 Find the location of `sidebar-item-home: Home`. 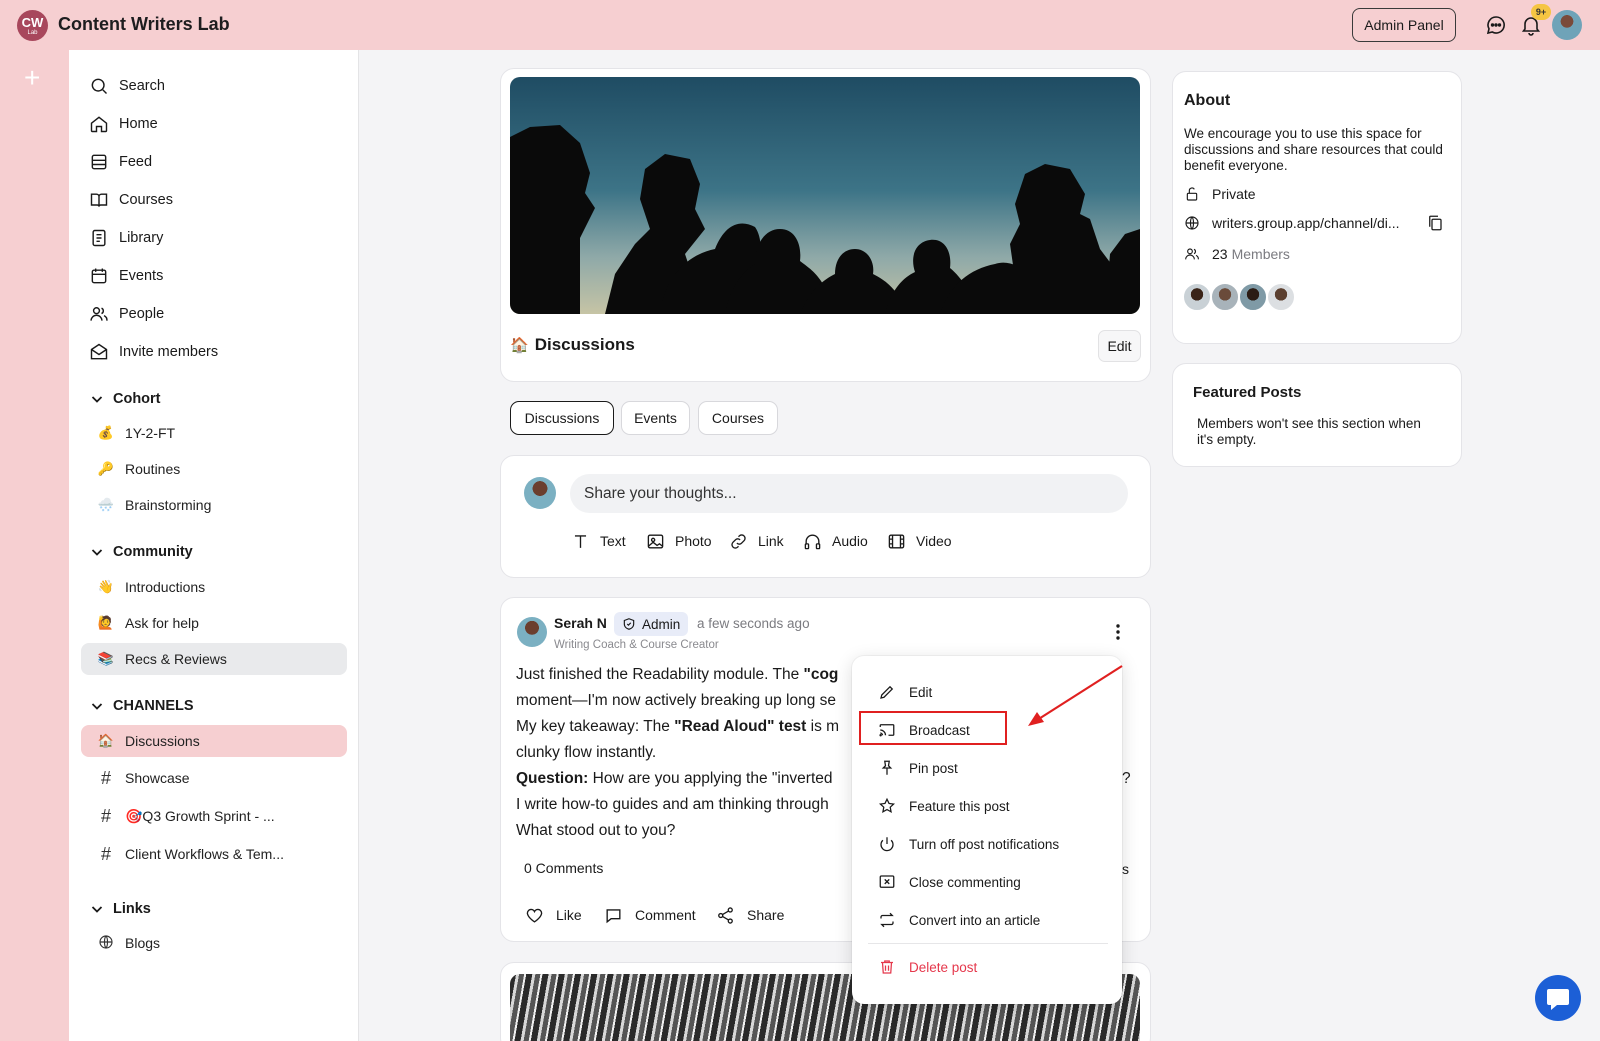

sidebar-item-home: Home is located at coordinates (123, 124).